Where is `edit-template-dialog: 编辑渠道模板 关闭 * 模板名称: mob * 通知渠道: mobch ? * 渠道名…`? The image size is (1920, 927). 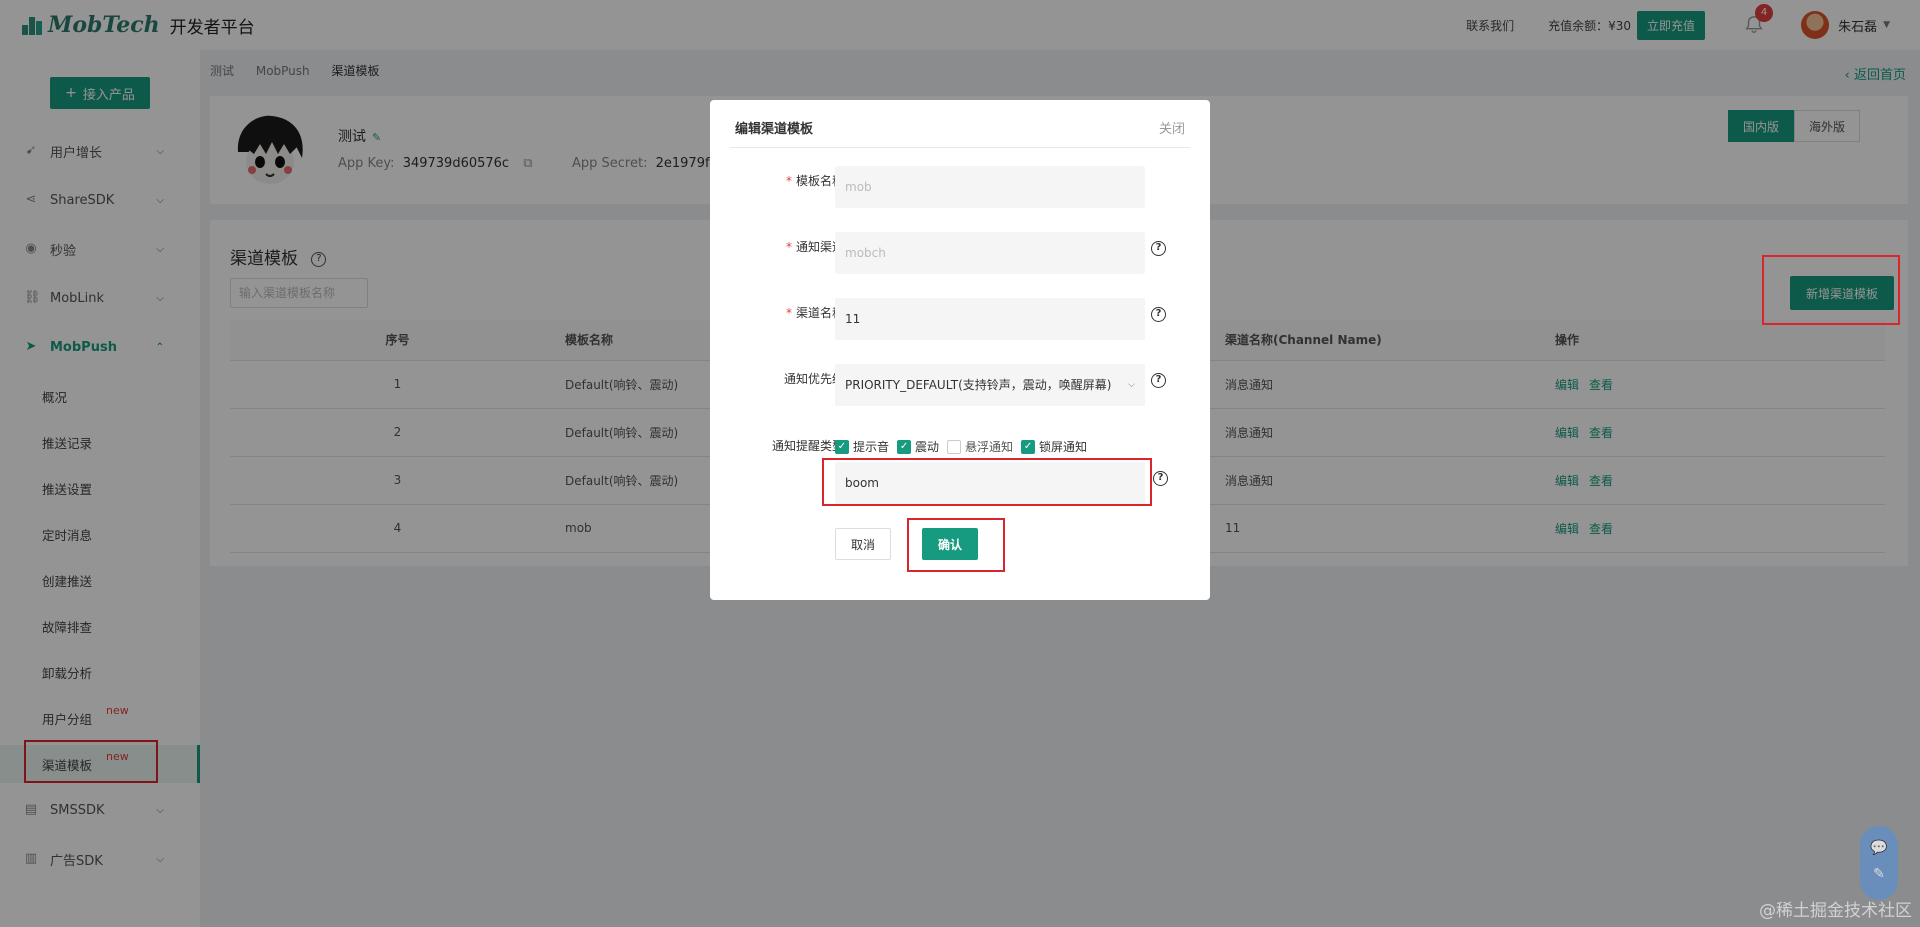
edit-template-dialog: 编辑渠道模板 关闭 * 模板名称: mob * 通知渠道: mobch ? * 渠道名… is located at coordinates (960, 350).